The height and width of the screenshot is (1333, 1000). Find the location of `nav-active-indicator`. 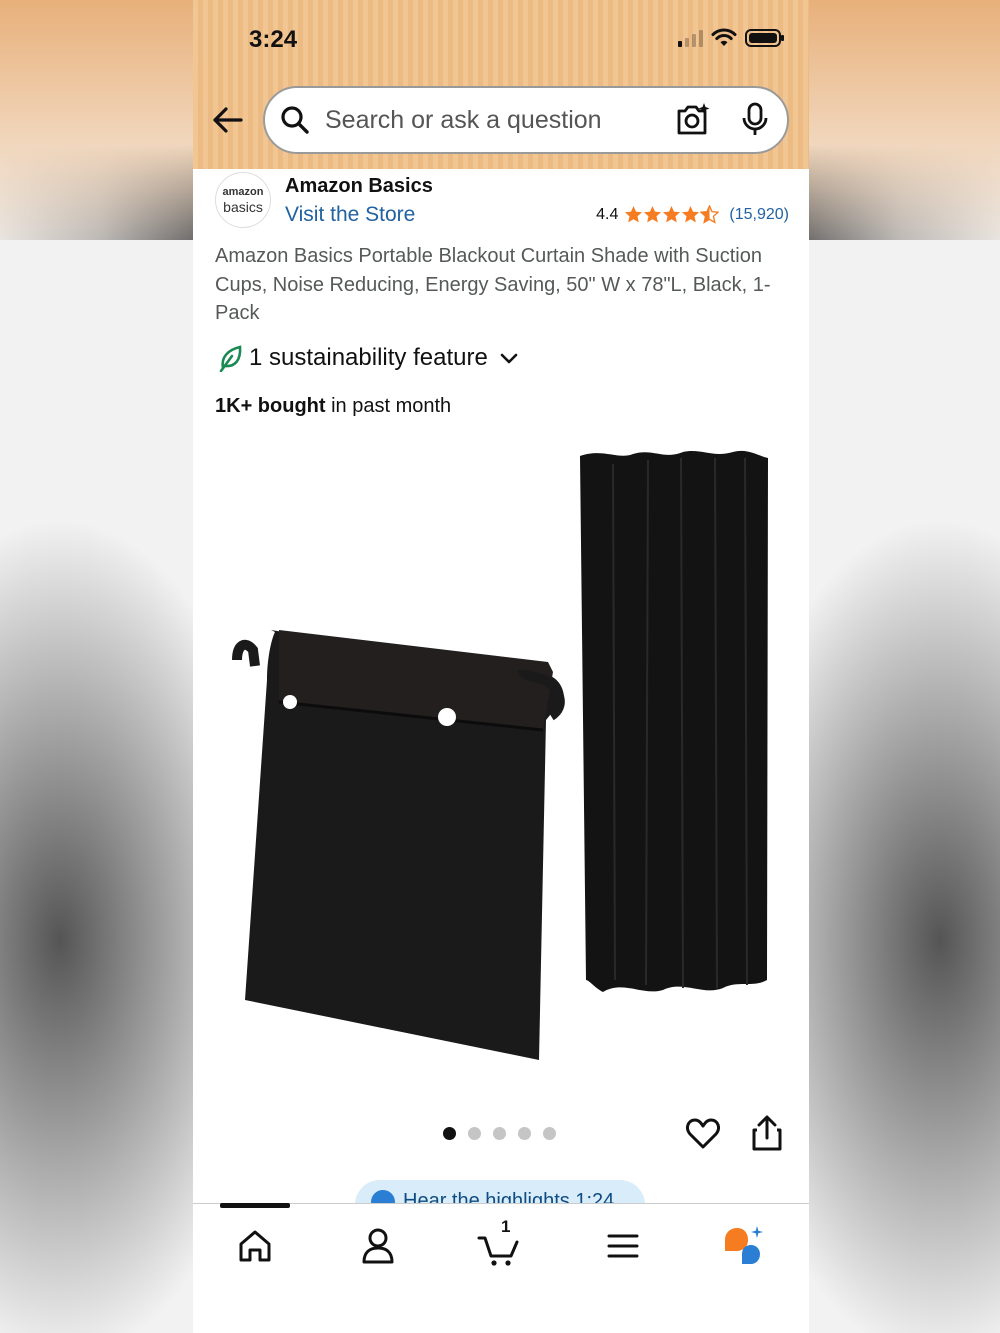

nav-active-indicator is located at coordinates (255, 1205).